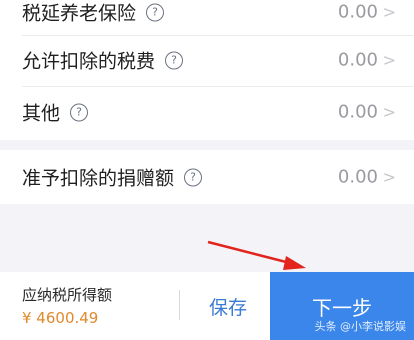  I want to click on next-step-button: 下一步 头条 @小李说影娱, so click(342, 306).